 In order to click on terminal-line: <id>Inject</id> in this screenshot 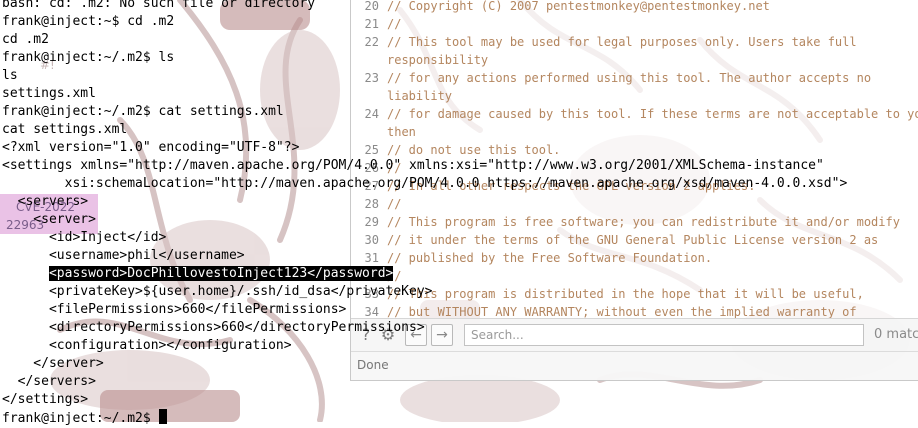, I will do `click(84, 237)`.